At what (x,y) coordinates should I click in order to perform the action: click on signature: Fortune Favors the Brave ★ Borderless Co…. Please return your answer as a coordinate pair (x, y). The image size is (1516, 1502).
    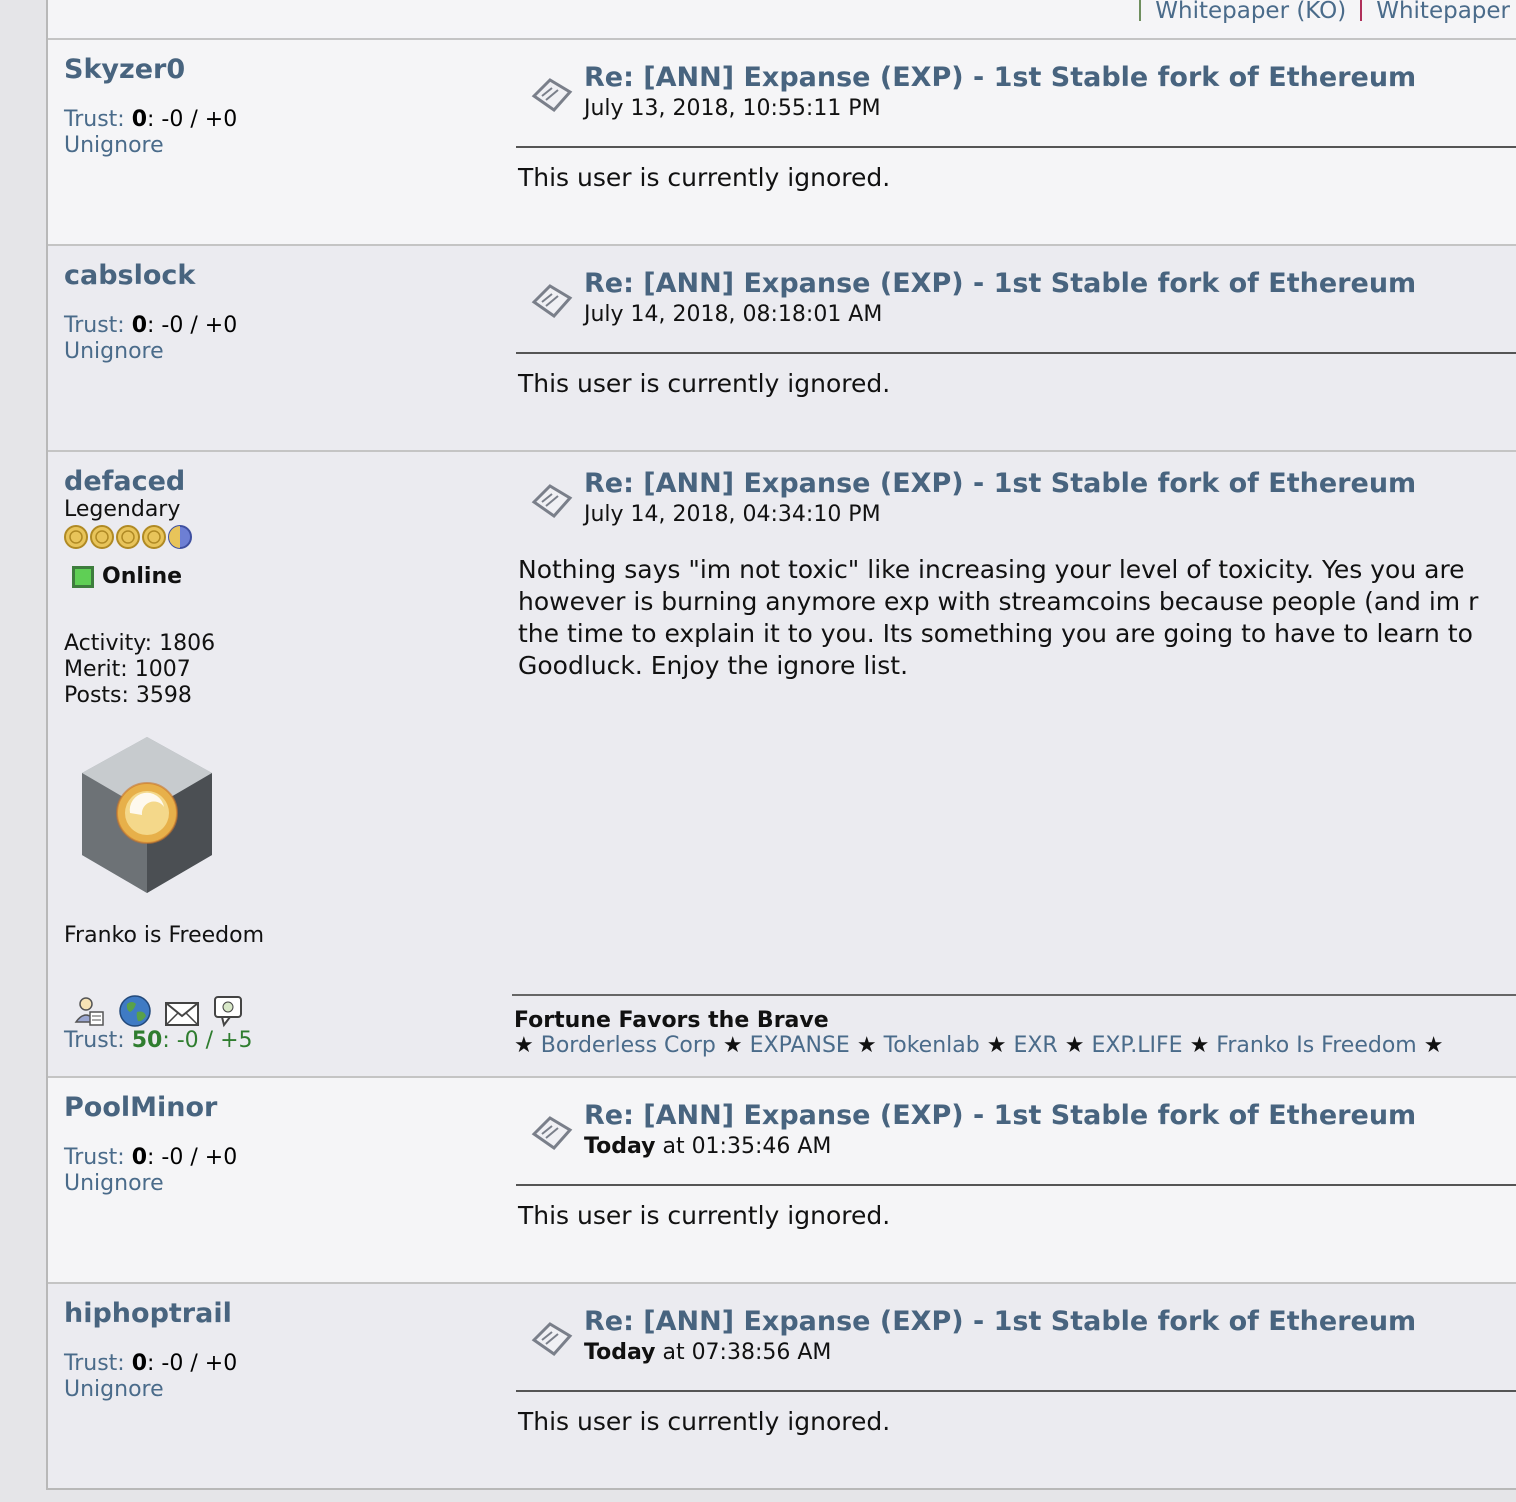
    Looking at the image, I should click on (1015, 1033).